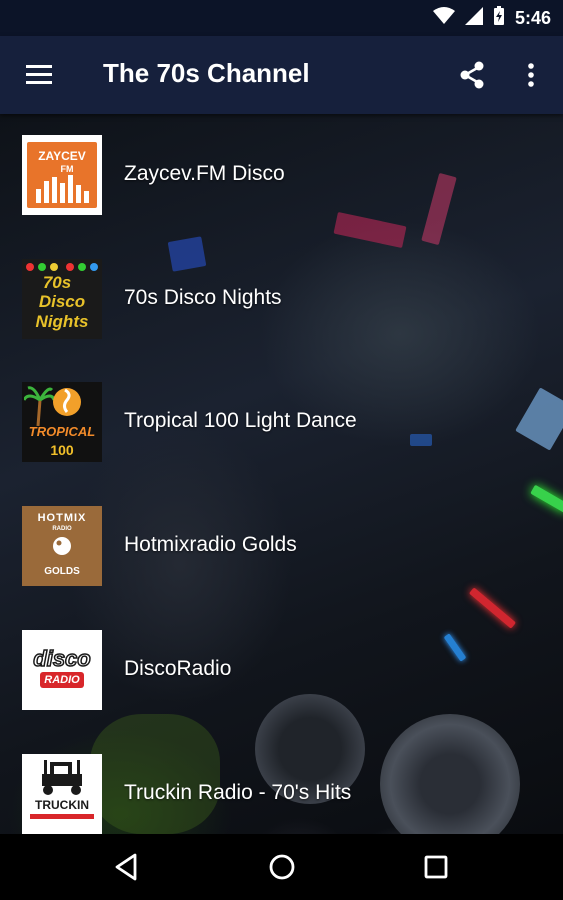 Image resolution: width=563 pixels, height=900 pixels. I want to click on station-name: Hotmixradio Golds, so click(210, 544).